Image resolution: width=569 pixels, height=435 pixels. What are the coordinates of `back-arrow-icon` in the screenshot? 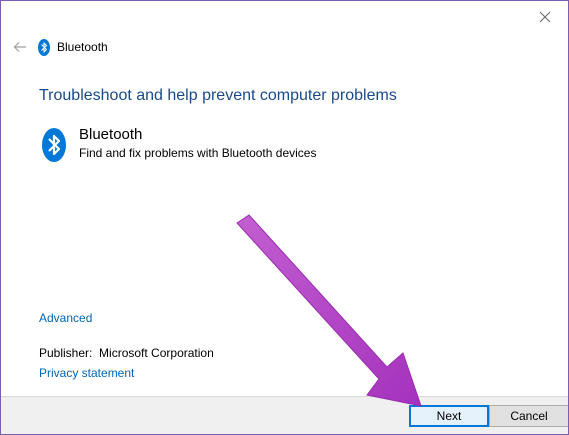 It's located at (19, 47).